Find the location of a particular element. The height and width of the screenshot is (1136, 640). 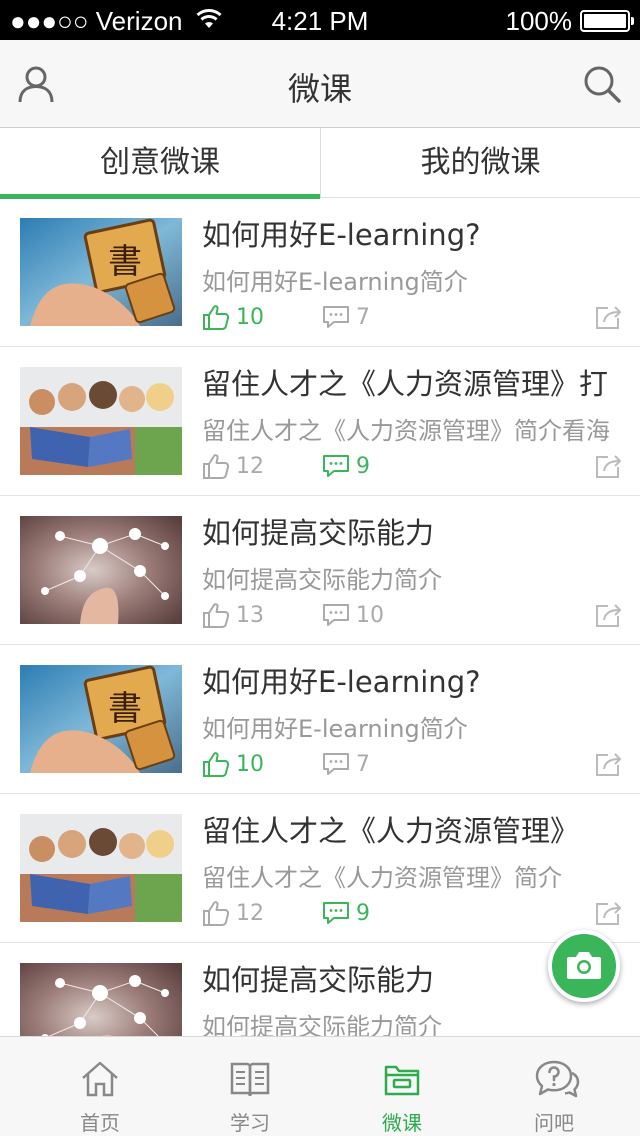

tab-my-courses: 我的微课 is located at coordinates (480, 163).